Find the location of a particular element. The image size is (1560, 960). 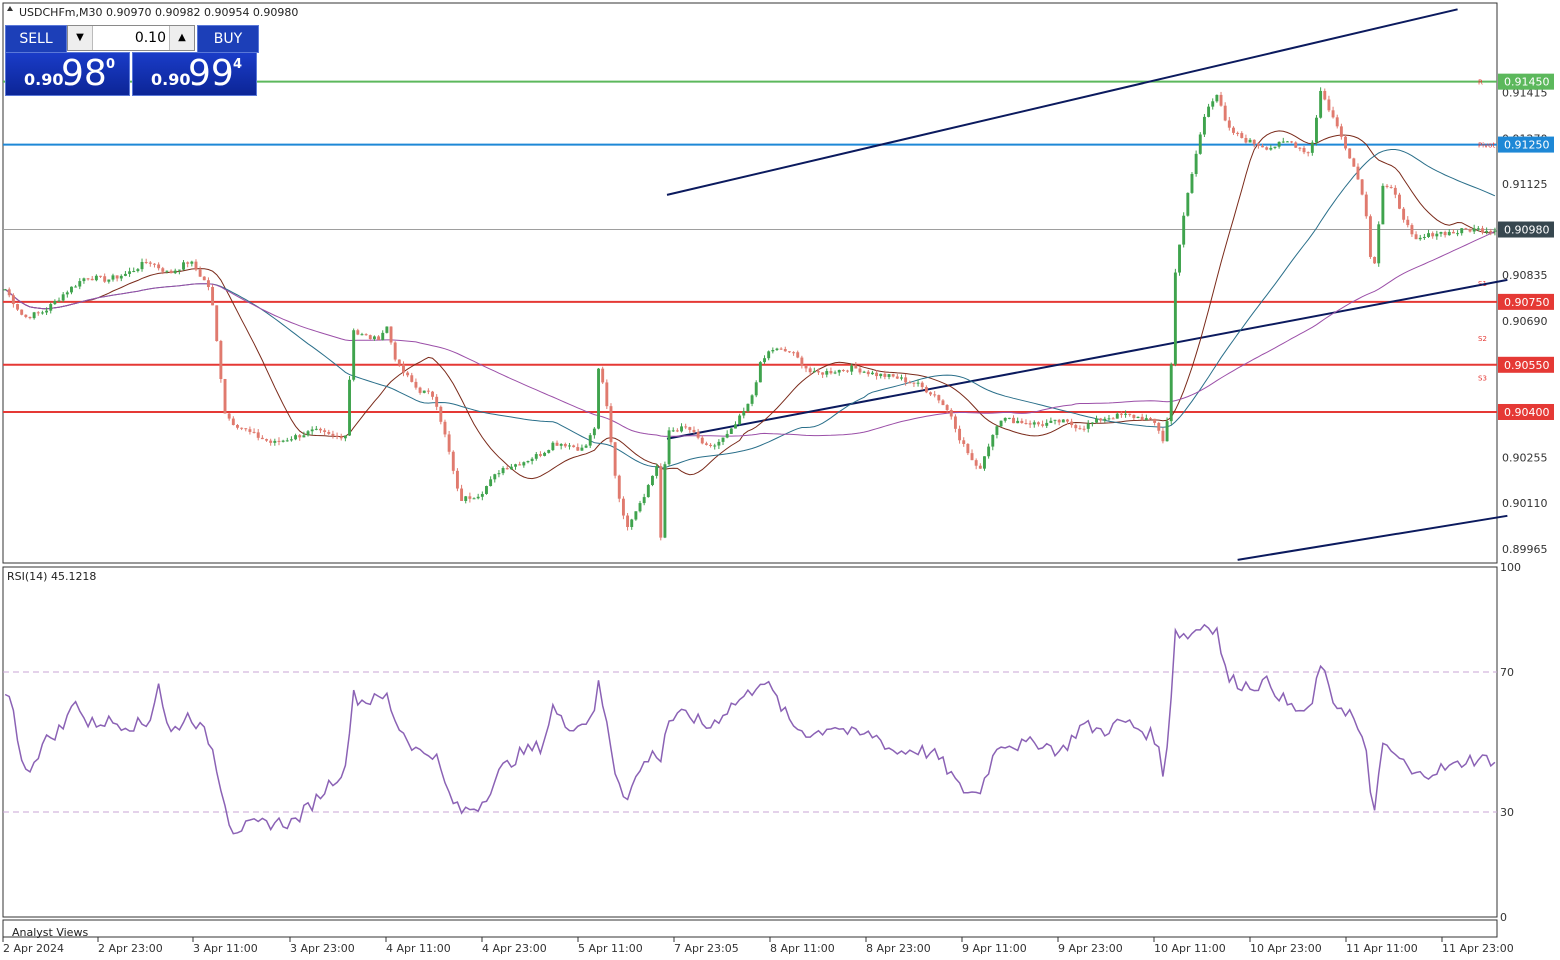

buy-button: BUY is located at coordinates (228, 39).